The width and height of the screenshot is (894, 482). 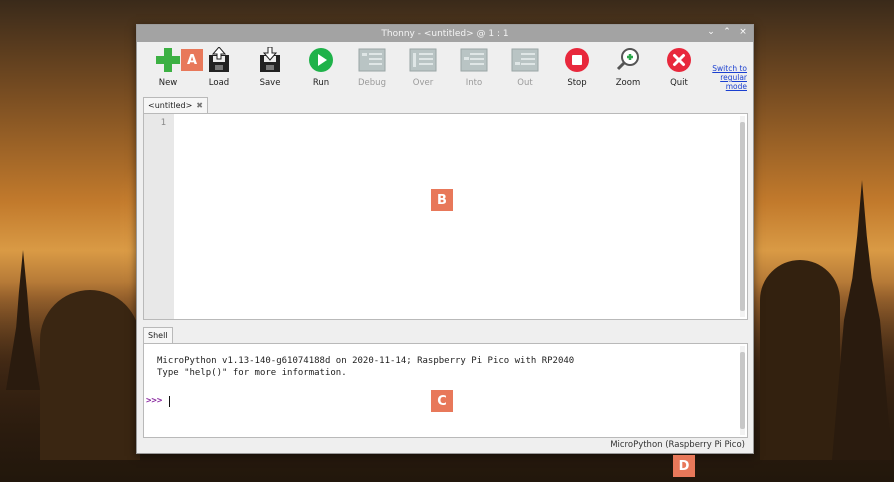 I want to click on zoom-icon, so click(x=628, y=60).